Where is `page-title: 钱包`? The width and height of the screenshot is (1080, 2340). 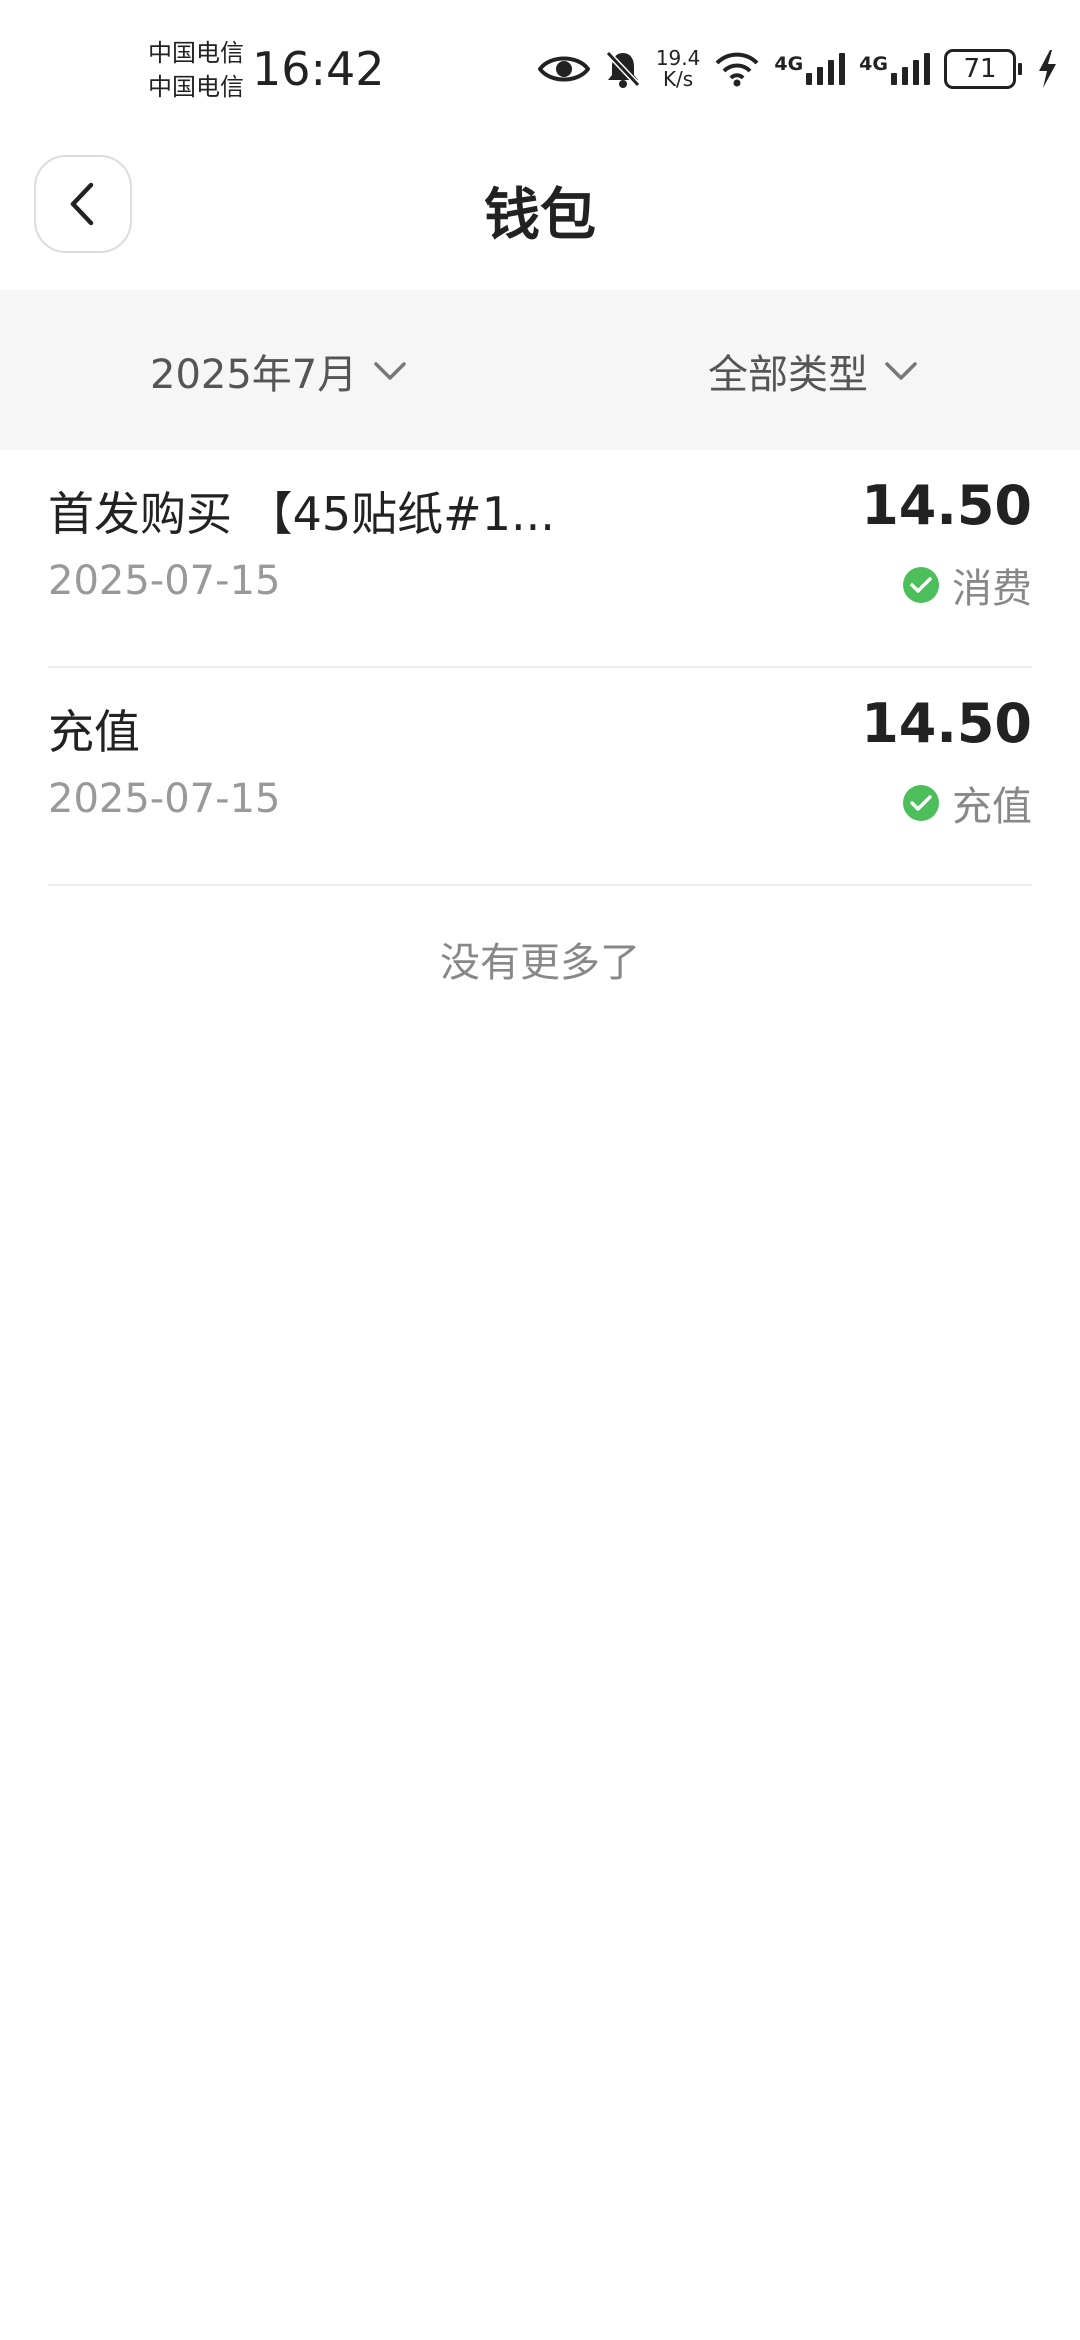 page-title: 钱包 is located at coordinates (540, 215).